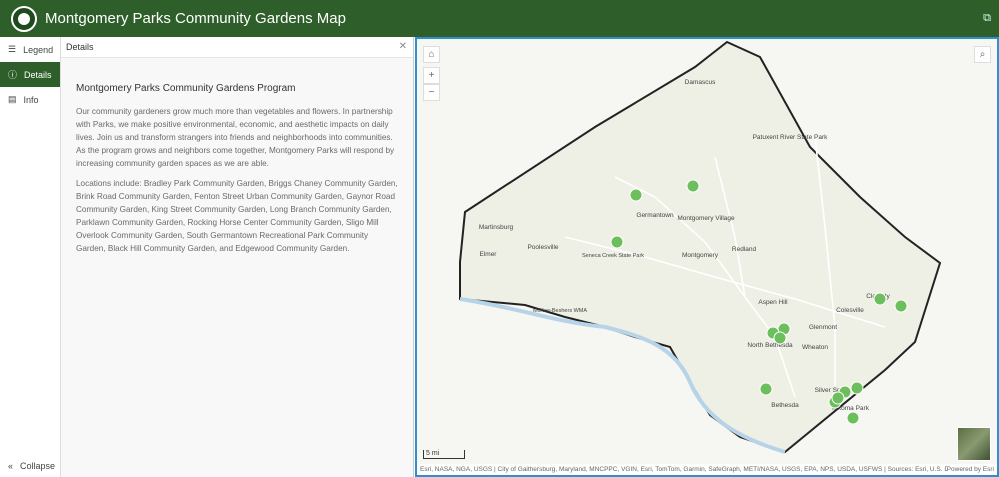  What do you see at coordinates (791, 137) in the screenshot?
I see `place-label: Patuxent River State Park` at bounding box center [791, 137].